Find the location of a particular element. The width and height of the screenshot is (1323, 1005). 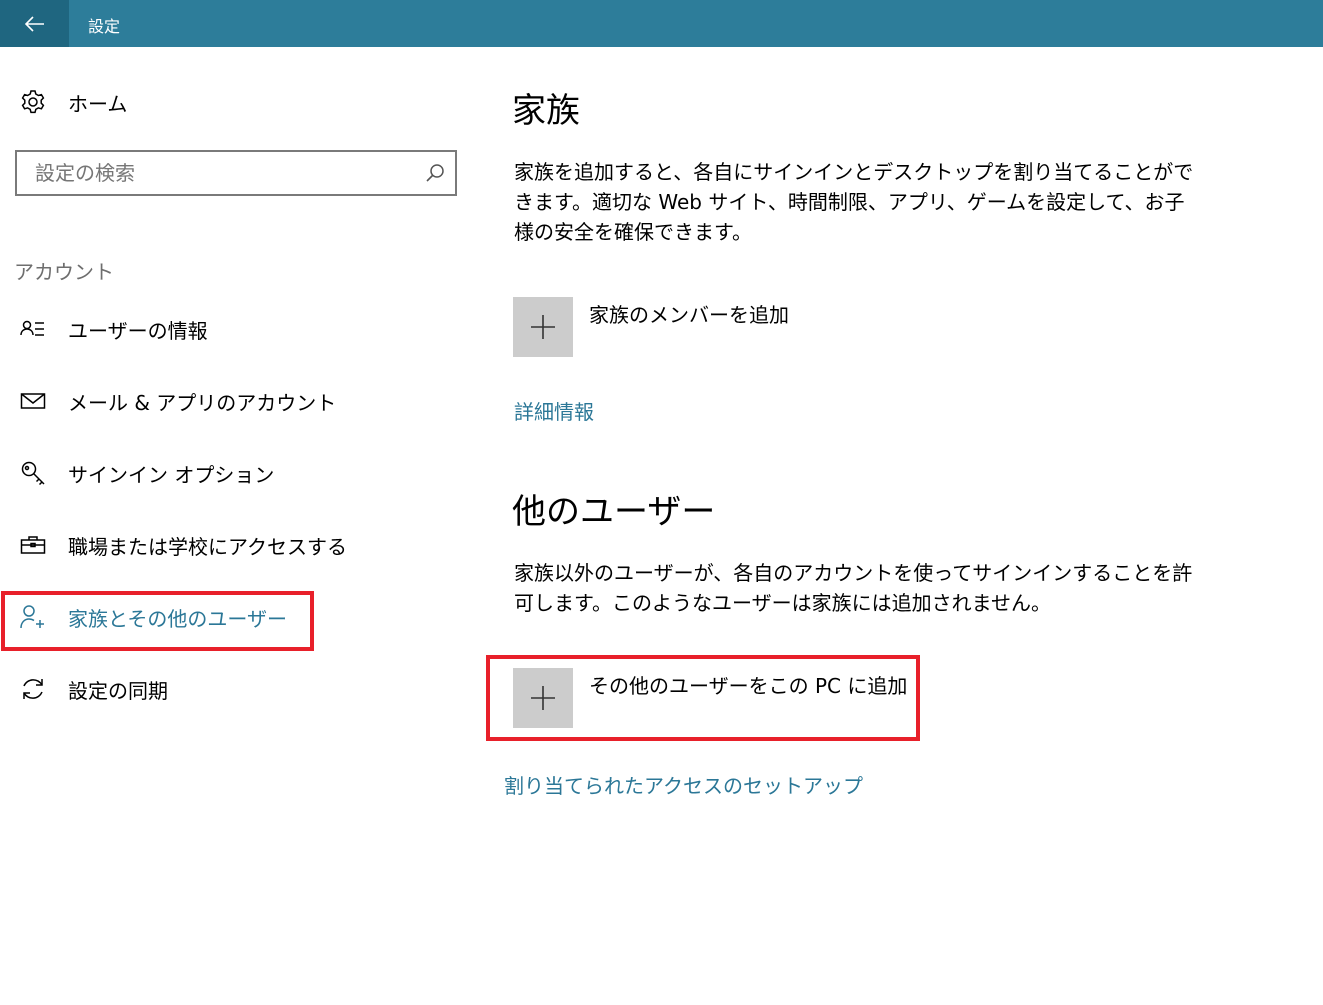

plus-icon is located at coordinates (543, 327).